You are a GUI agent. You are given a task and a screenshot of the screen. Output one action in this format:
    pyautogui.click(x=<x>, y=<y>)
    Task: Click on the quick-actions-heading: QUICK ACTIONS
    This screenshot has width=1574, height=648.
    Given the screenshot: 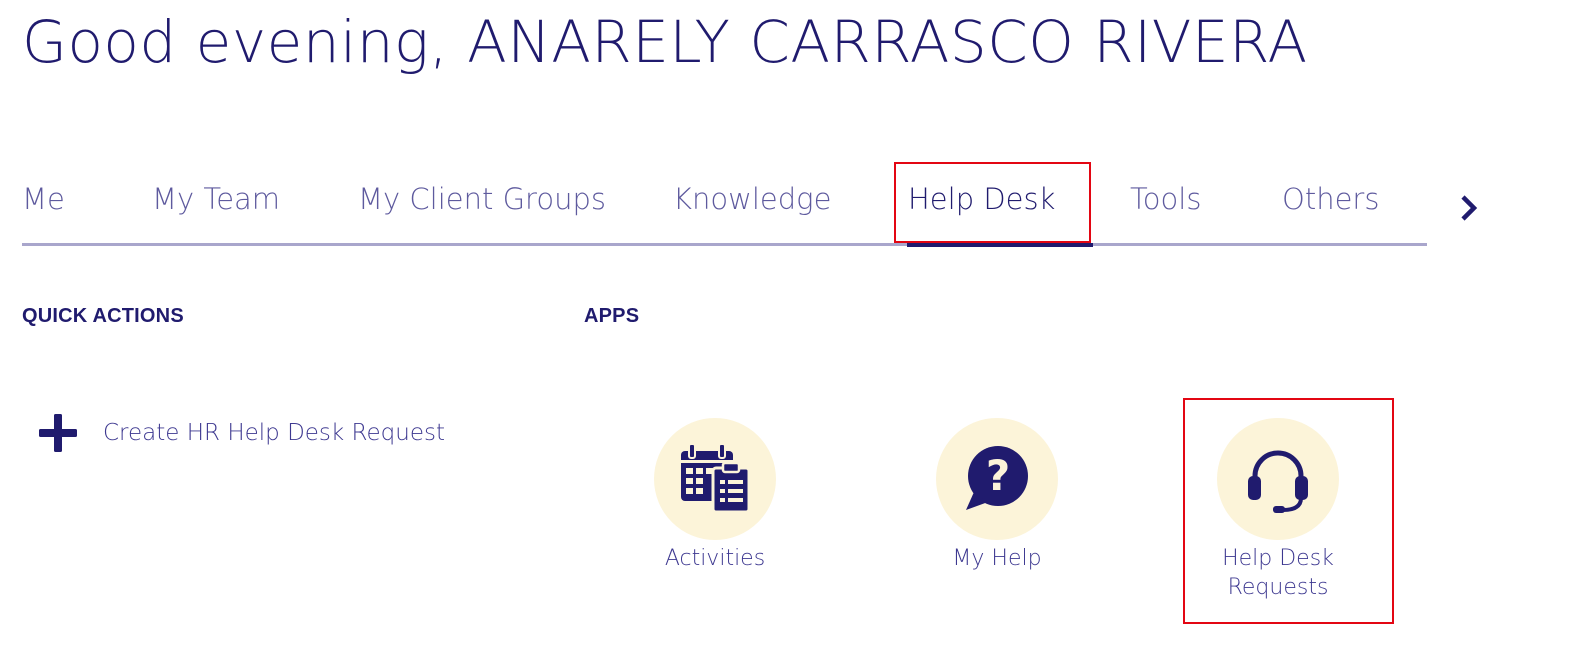 What is the action you would take?
    pyautogui.click(x=103, y=316)
    